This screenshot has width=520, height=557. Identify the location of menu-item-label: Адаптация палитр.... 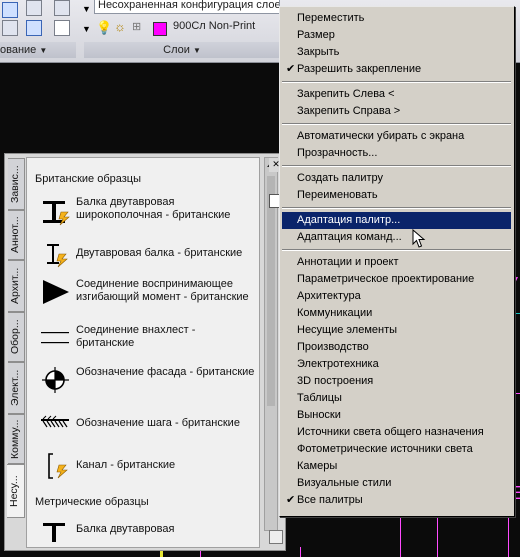
(349, 220).